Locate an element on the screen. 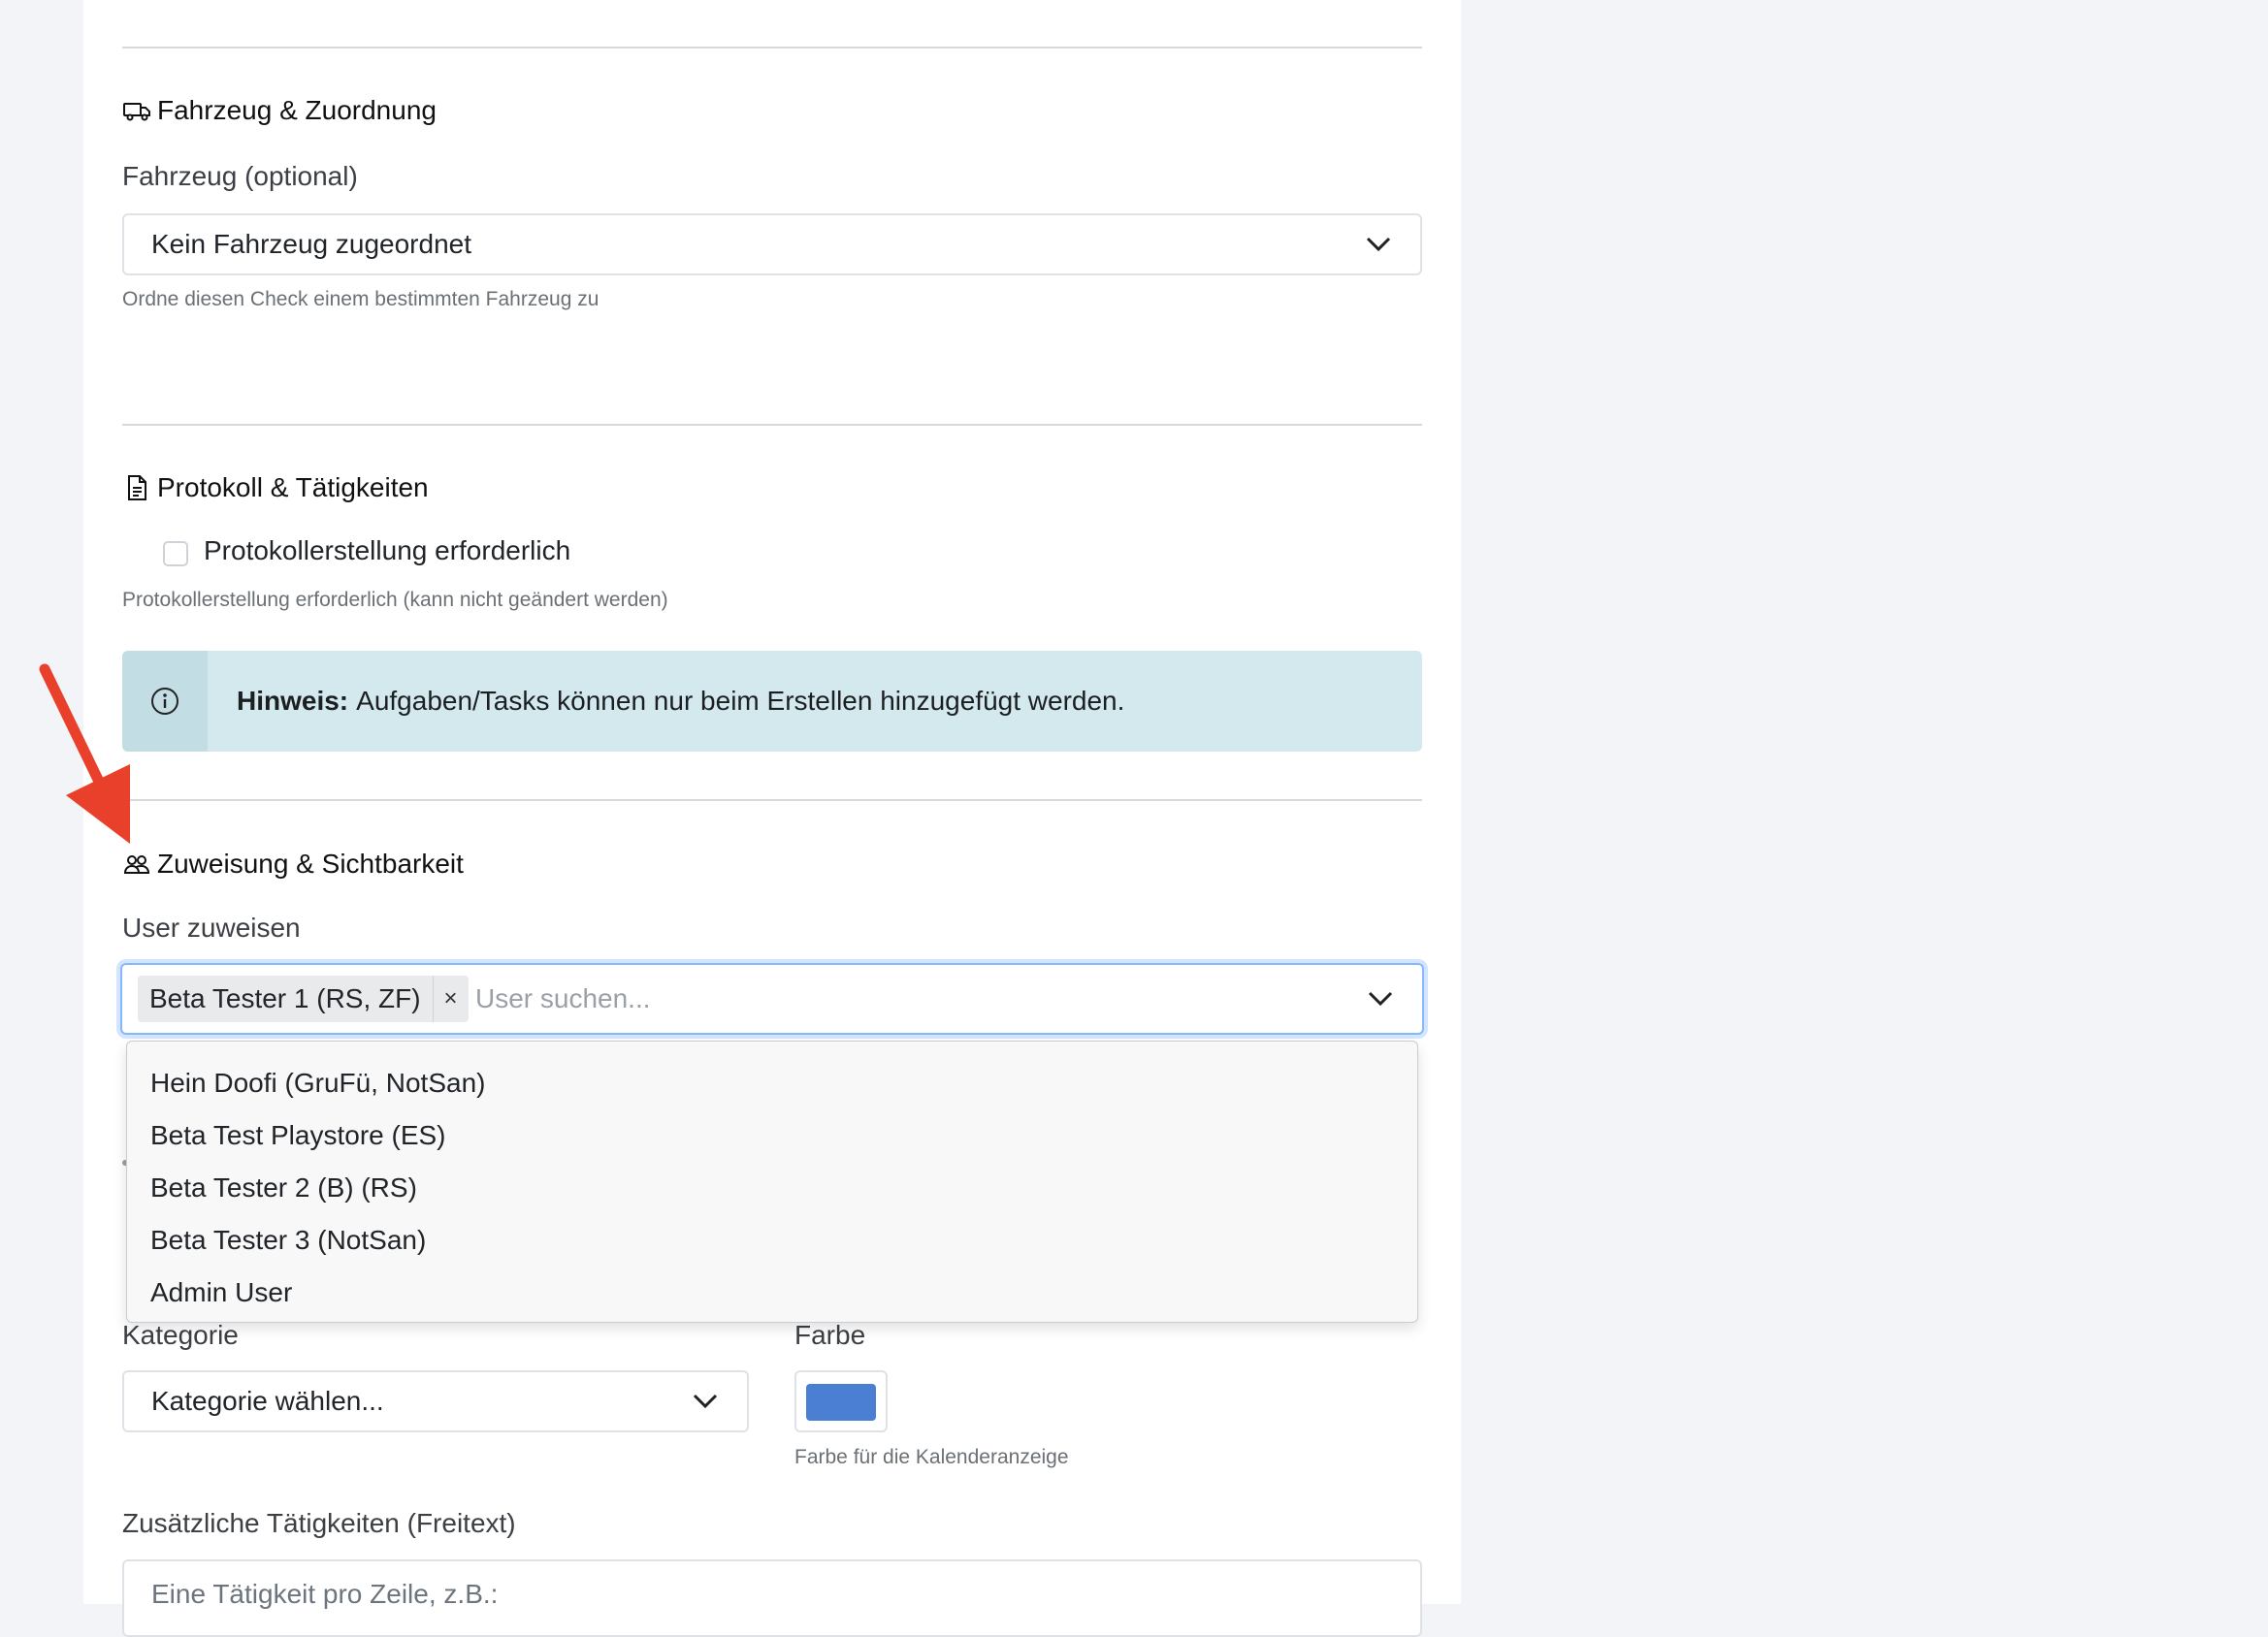 The height and width of the screenshot is (1637, 2268). color-picker is located at coordinates (841, 1401).